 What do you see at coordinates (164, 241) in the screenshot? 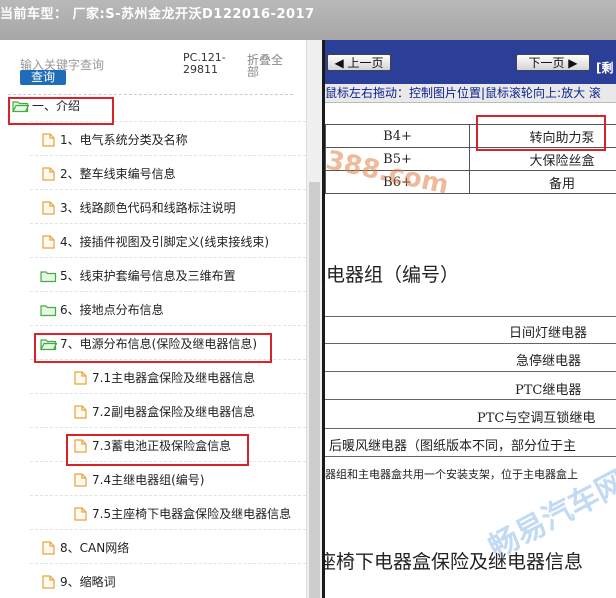
I see `tree-item-label: 4、接插件视图及引脚定义(线束接线束)` at bounding box center [164, 241].